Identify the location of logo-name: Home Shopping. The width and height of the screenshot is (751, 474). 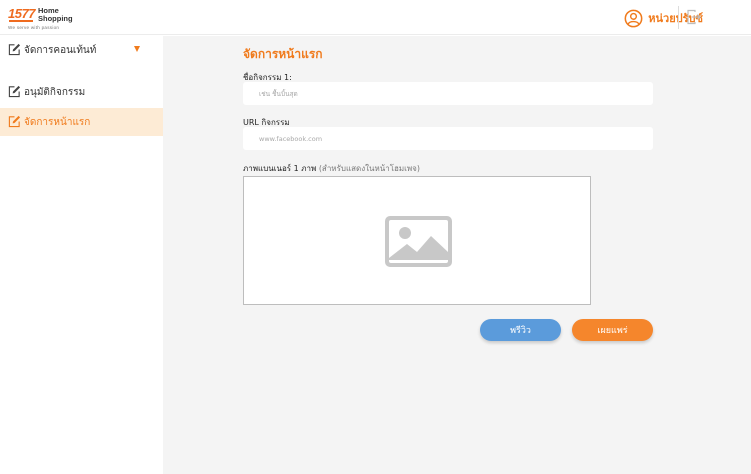
(55, 14).